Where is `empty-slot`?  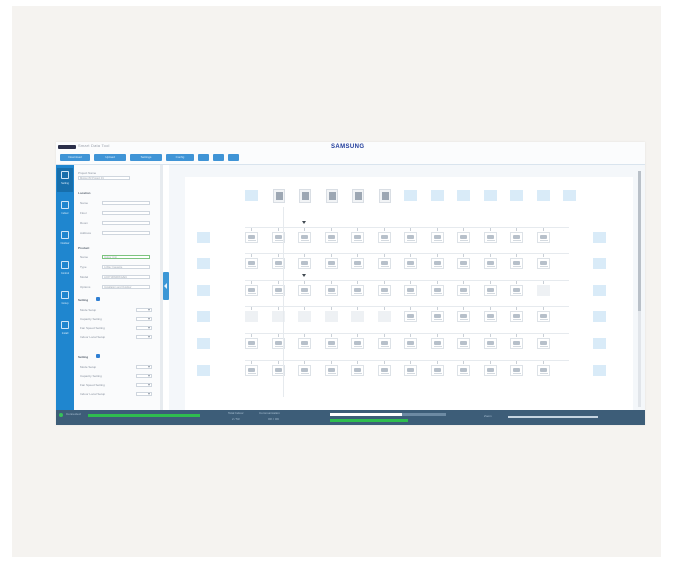
empty-slot is located at coordinates (251, 195).